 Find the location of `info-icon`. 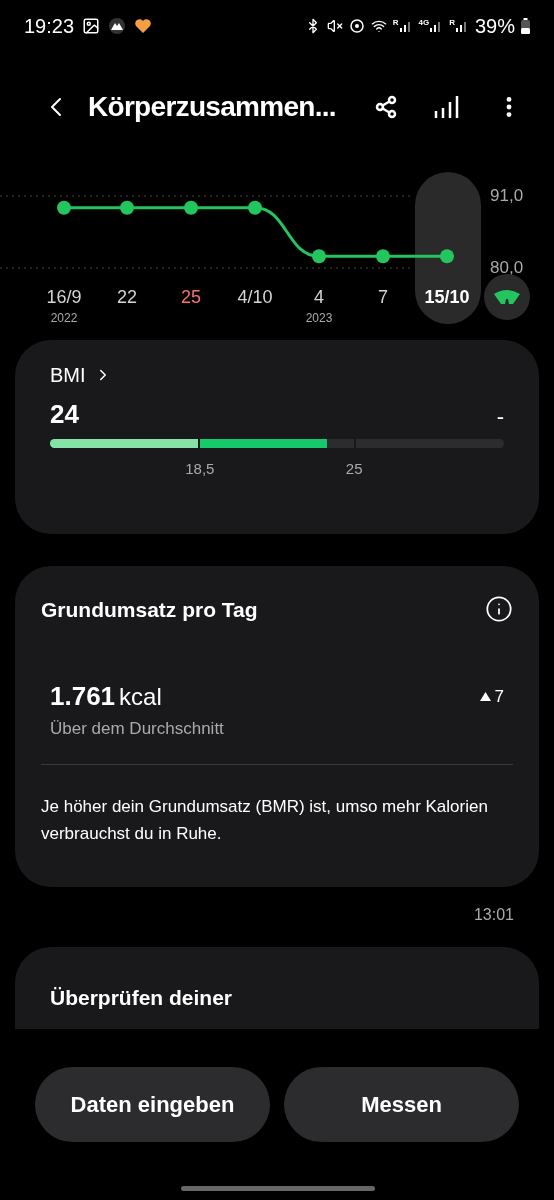

info-icon is located at coordinates (499, 609).